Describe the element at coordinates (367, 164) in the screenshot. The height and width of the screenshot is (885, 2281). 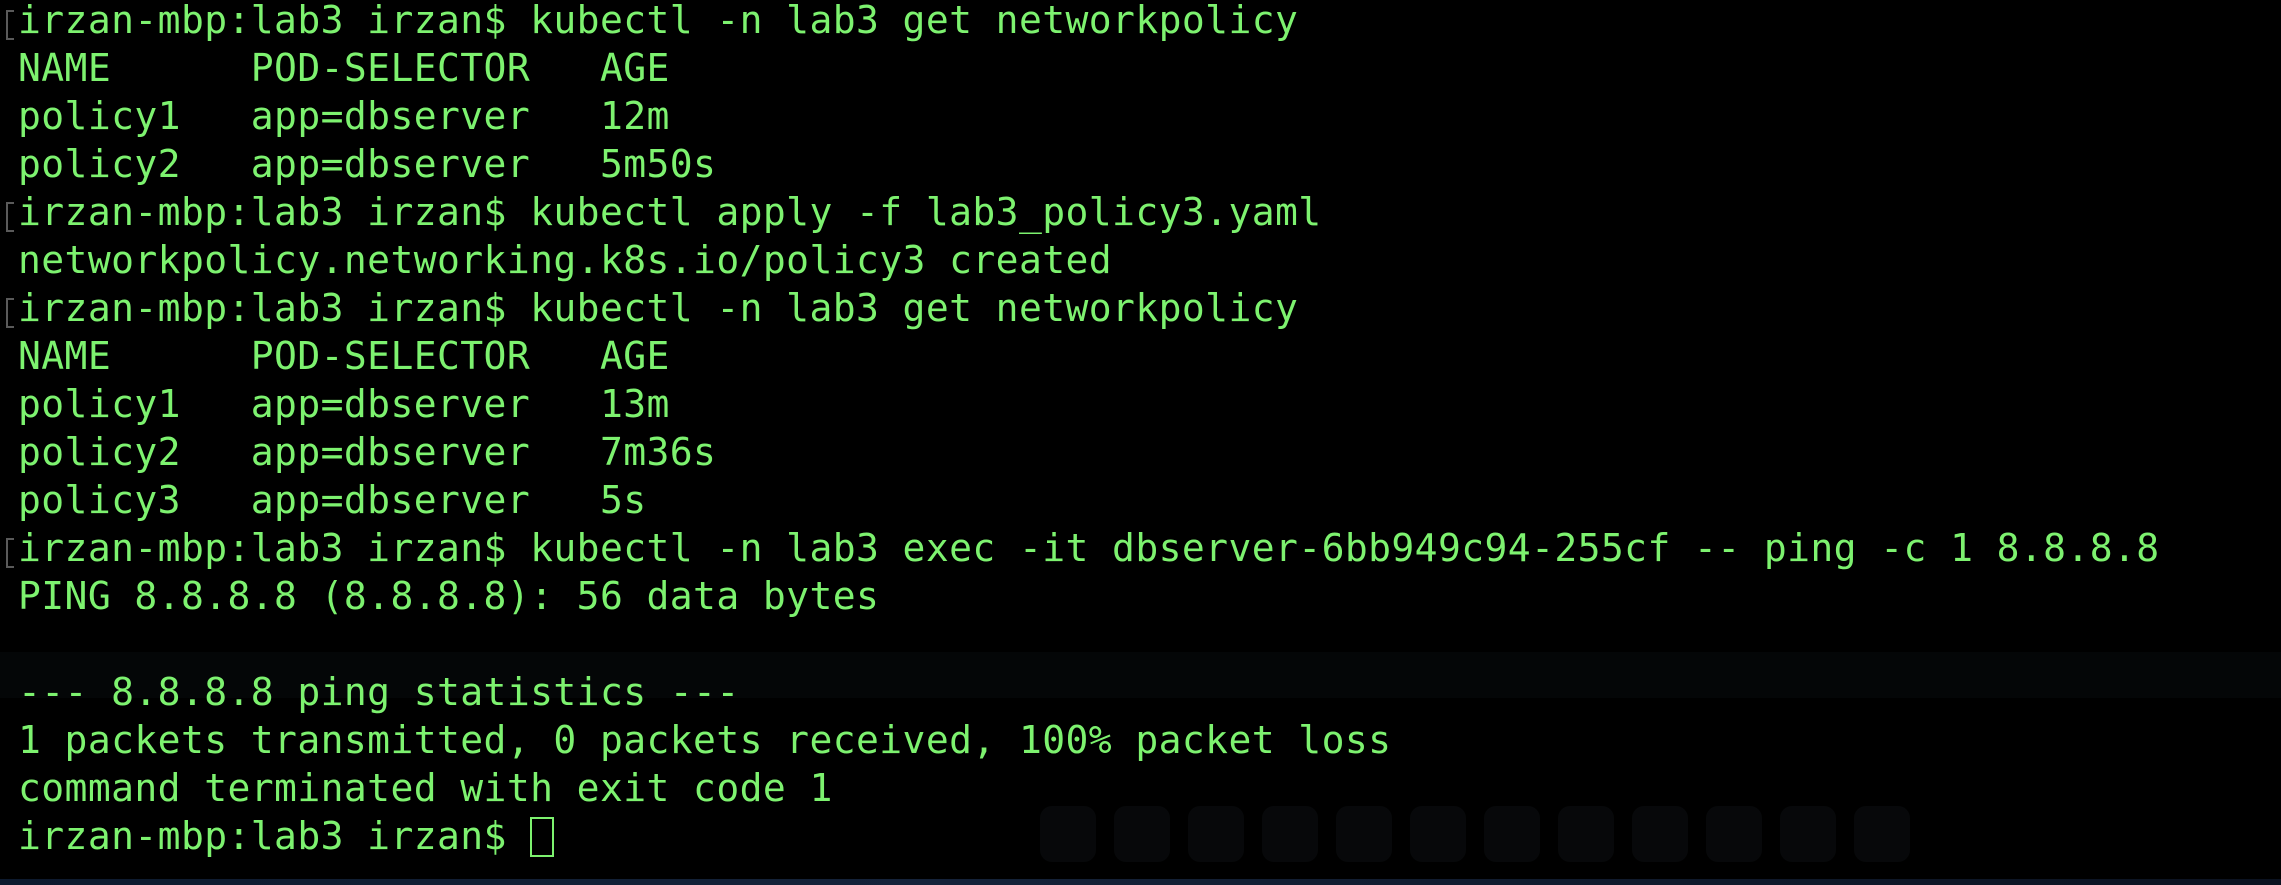
I see `terminal-line: policy2 app=dbserver 5m50s` at that location.